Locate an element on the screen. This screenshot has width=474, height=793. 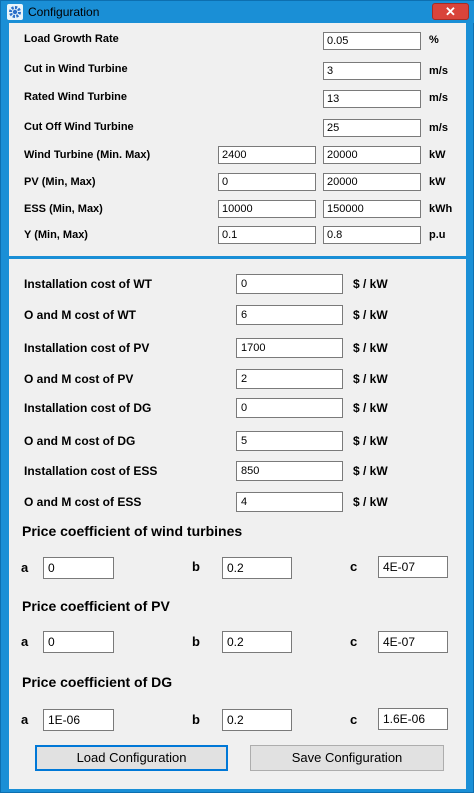
wind-turbine-minmax-label: Wind Turbine (Min. Max) is located at coordinates (87, 155).